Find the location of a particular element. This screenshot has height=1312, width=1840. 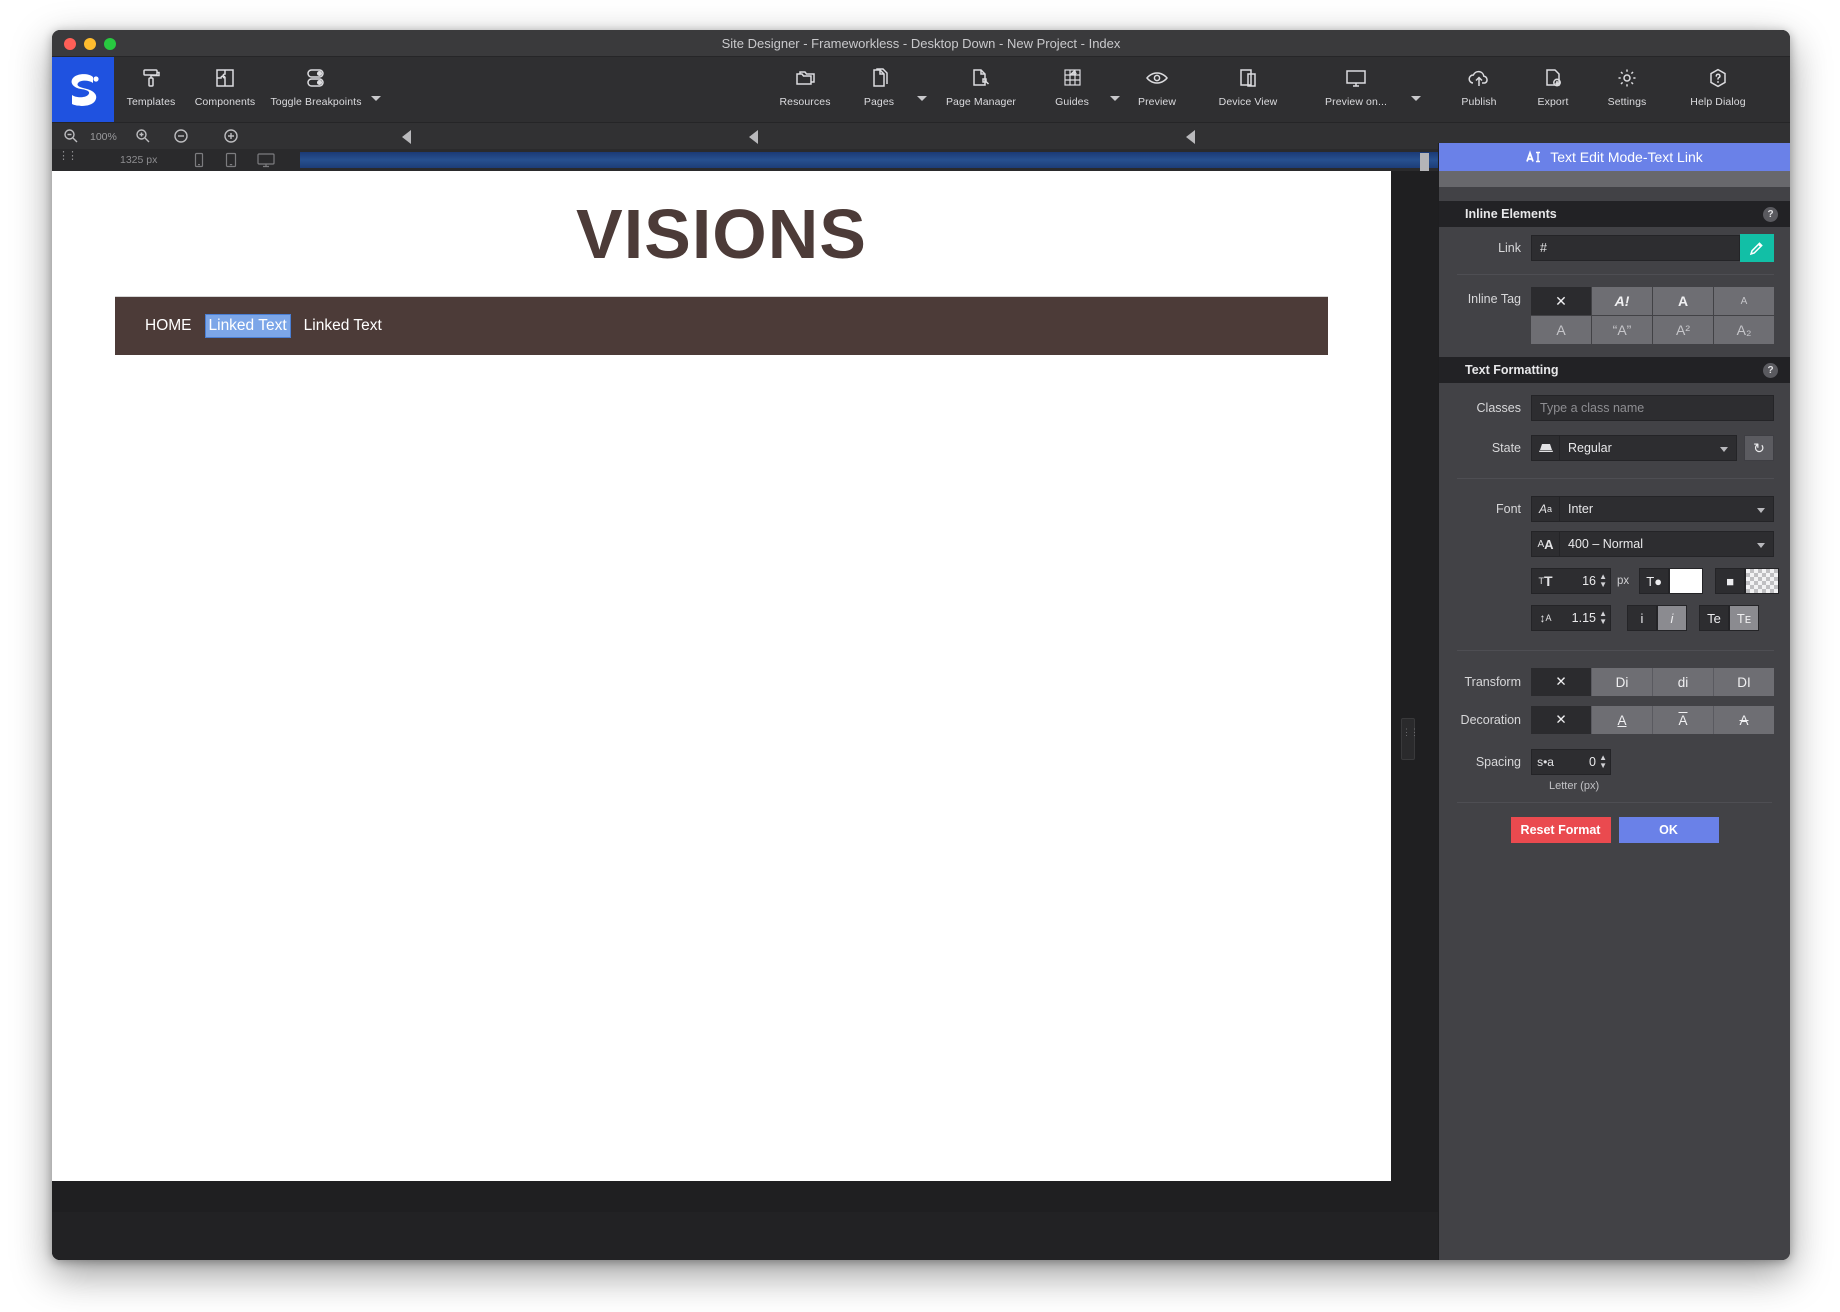

nav-link-home: HOME is located at coordinates (168, 326).